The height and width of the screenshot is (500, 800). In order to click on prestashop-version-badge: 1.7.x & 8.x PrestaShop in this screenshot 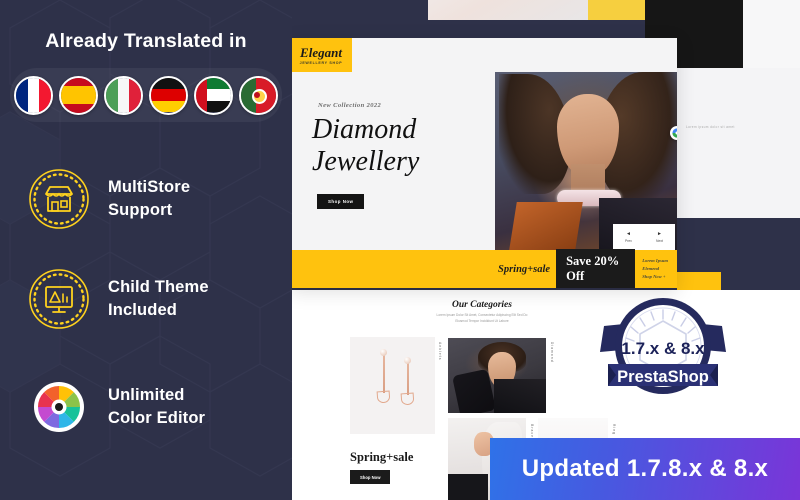, I will do `click(663, 349)`.